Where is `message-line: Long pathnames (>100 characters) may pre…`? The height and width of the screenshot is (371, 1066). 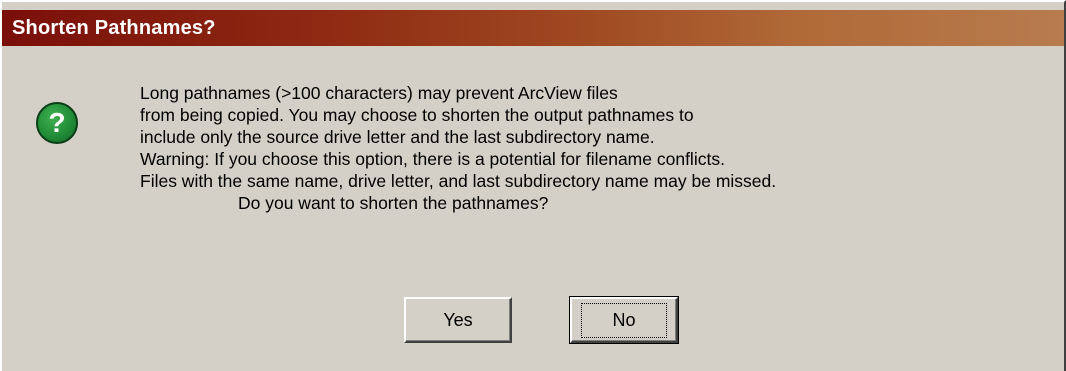
message-line: Long pathnames (>100 characters) may pre… is located at coordinates (379, 93).